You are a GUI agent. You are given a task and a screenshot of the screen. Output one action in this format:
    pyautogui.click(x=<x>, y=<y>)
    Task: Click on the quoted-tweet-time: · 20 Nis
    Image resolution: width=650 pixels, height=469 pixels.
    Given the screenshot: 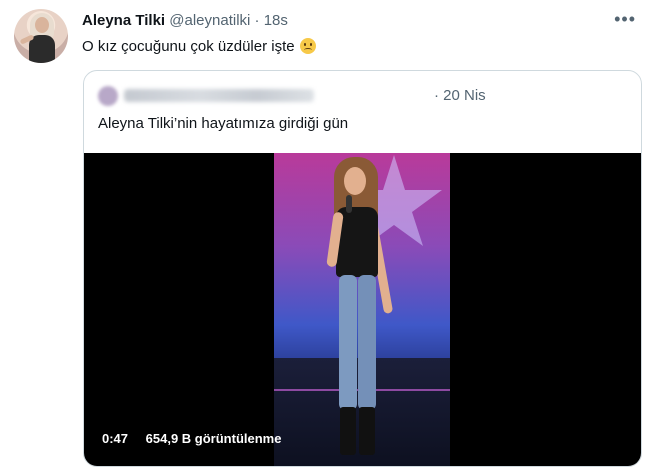 What is the action you would take?
    pyautogui.click(x=460, y=95)
    